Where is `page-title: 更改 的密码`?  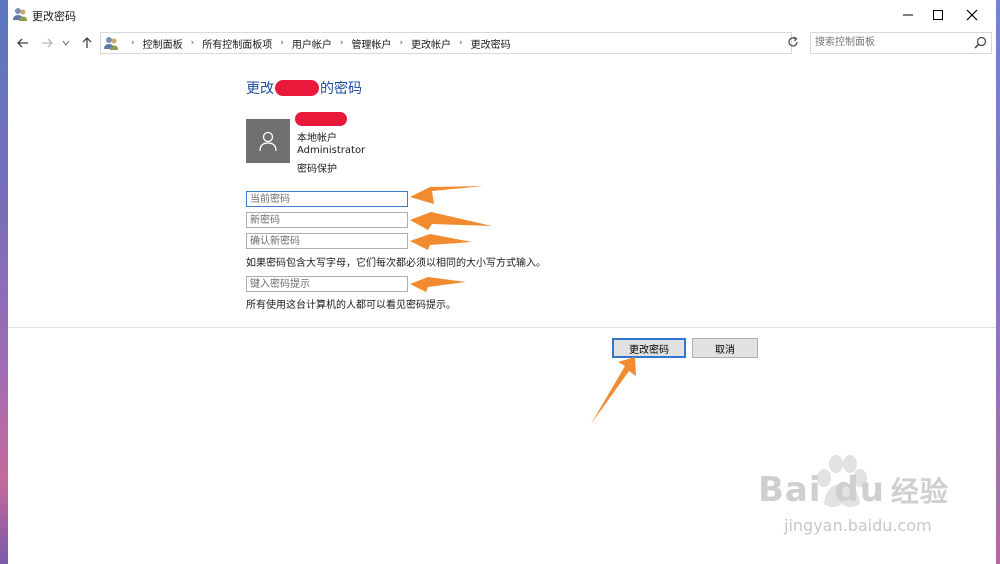 page-title: 更改 的密码 is located at coordinates (304, 88).